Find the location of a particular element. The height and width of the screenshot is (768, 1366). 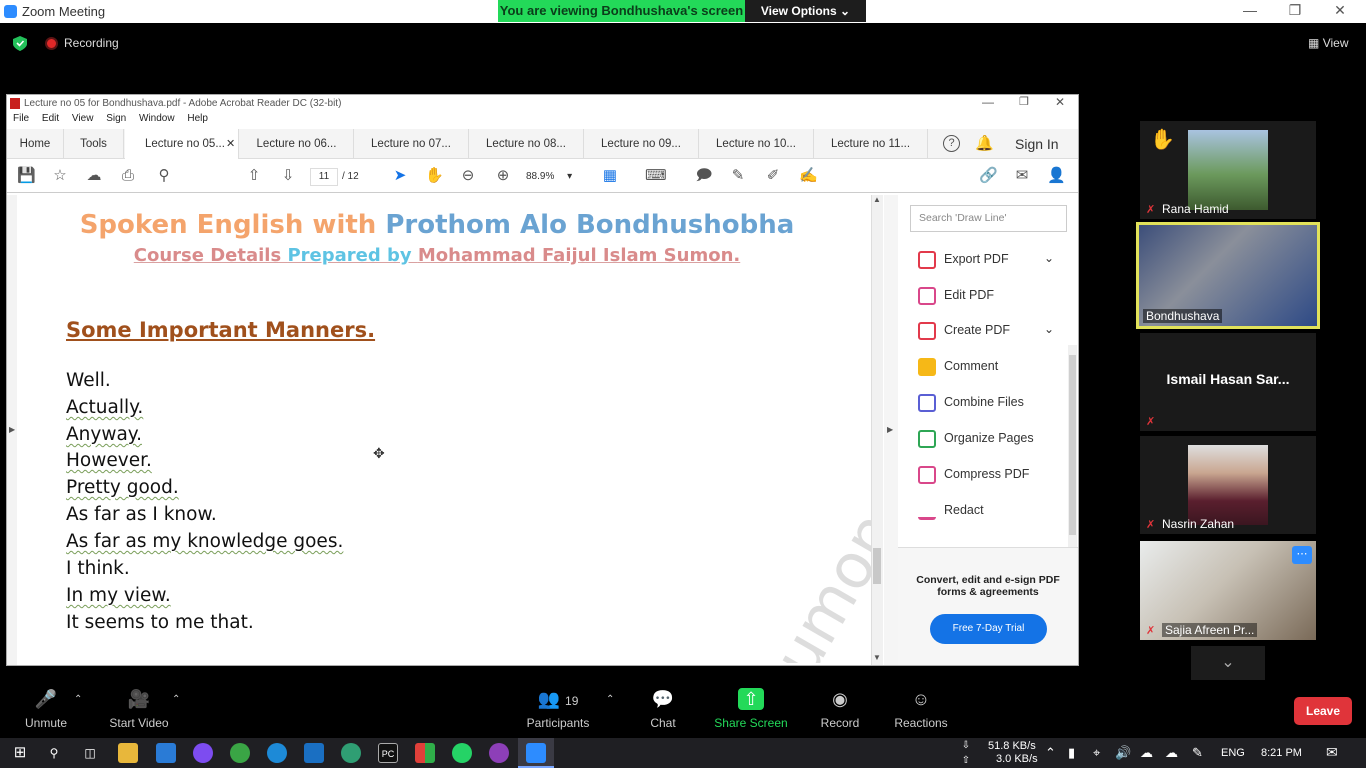

record-button: ◉ Record is located at coordinates (840, 709).